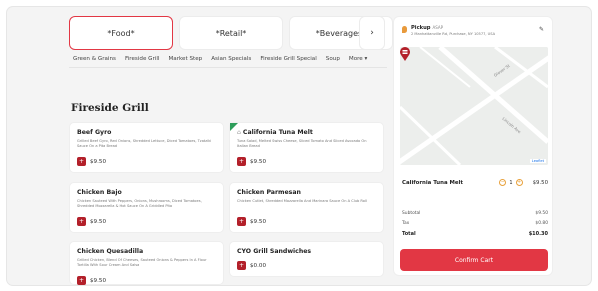  What do you see at coordinates (453, 28) in the screenshot?
I see `pickup-title: Pickup ASAP` at bounding box center [453, 28].